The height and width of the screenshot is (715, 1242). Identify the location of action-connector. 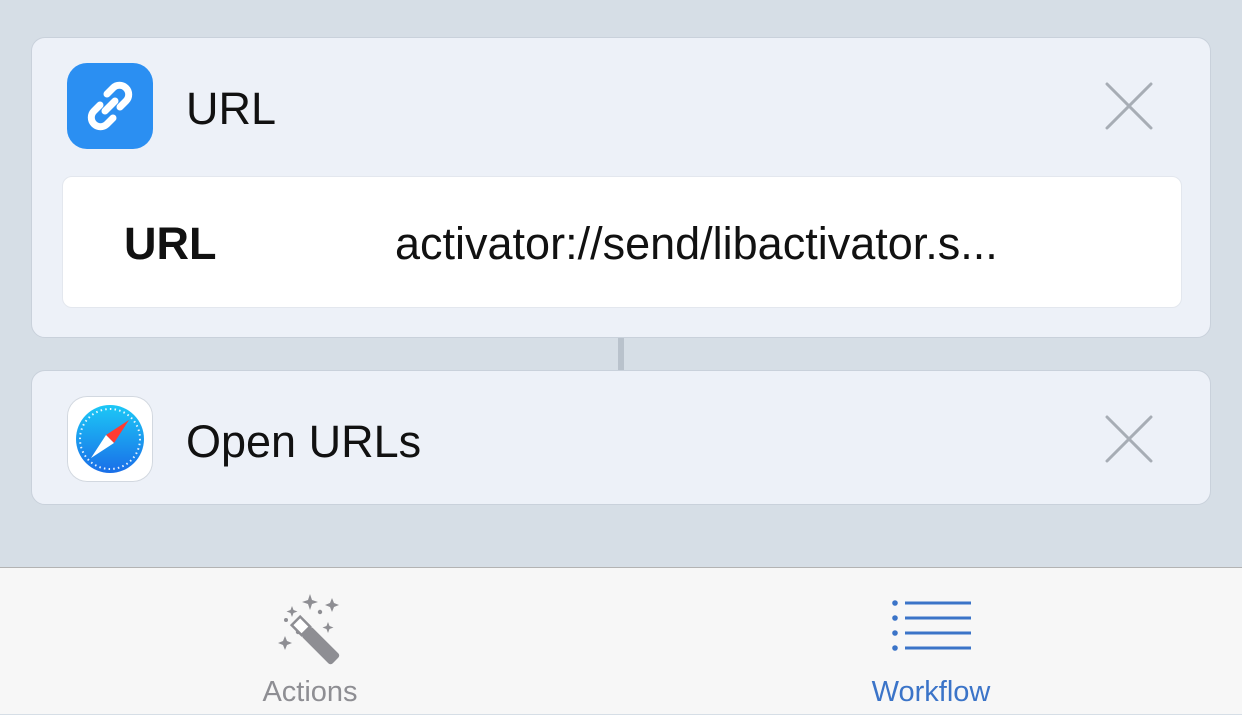
(621, 354).